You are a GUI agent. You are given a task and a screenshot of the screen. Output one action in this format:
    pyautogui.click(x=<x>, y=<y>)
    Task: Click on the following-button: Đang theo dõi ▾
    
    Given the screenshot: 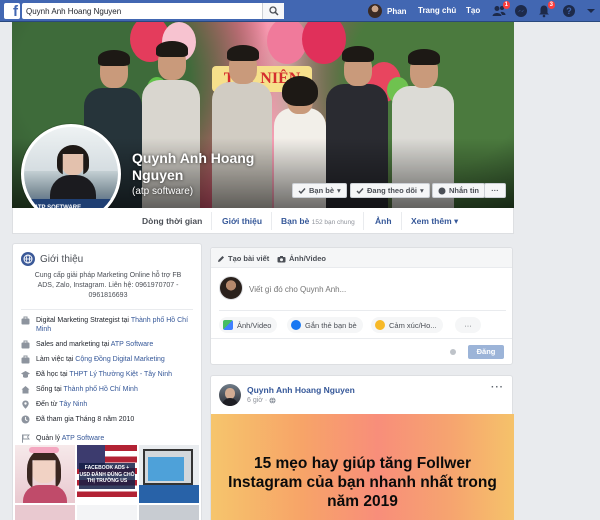 What is the action you would take?
    pyautogui.click(x=390, y=190)
    